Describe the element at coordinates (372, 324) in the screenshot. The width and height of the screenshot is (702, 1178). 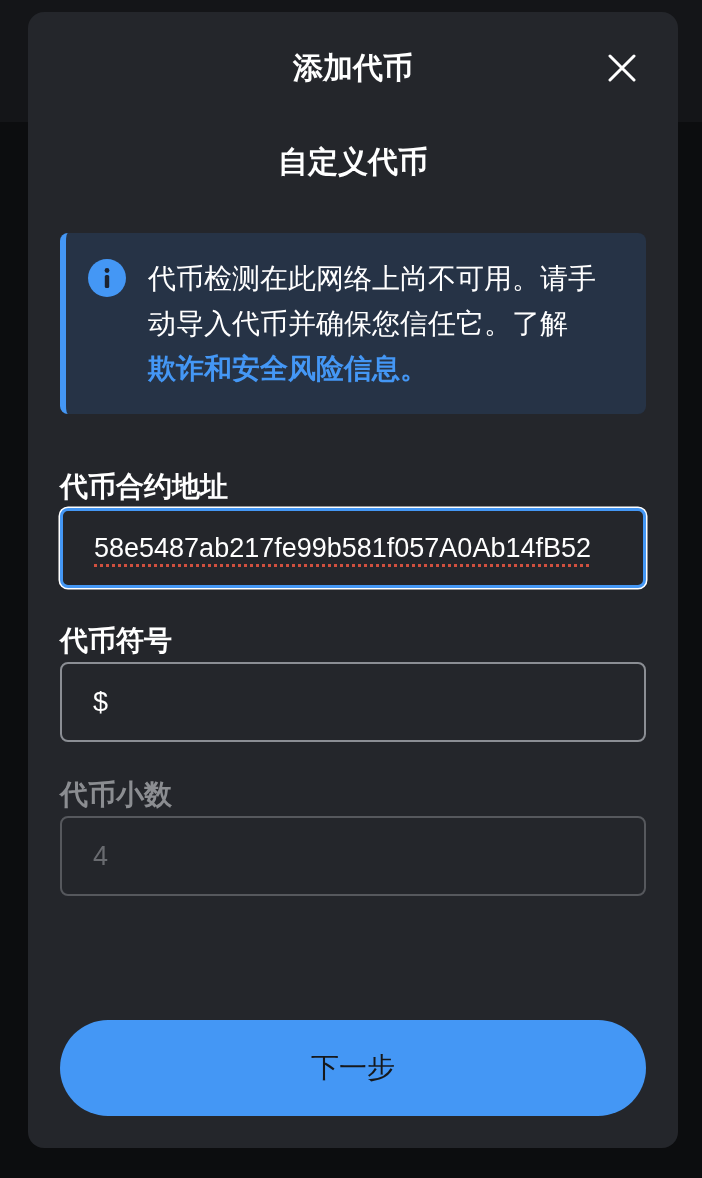
I see `notice-text: 代币检测在此网络上尚不可用。请手动导入代币并确保您信任它。了解 欺诈和安全风险信息。` at that location.